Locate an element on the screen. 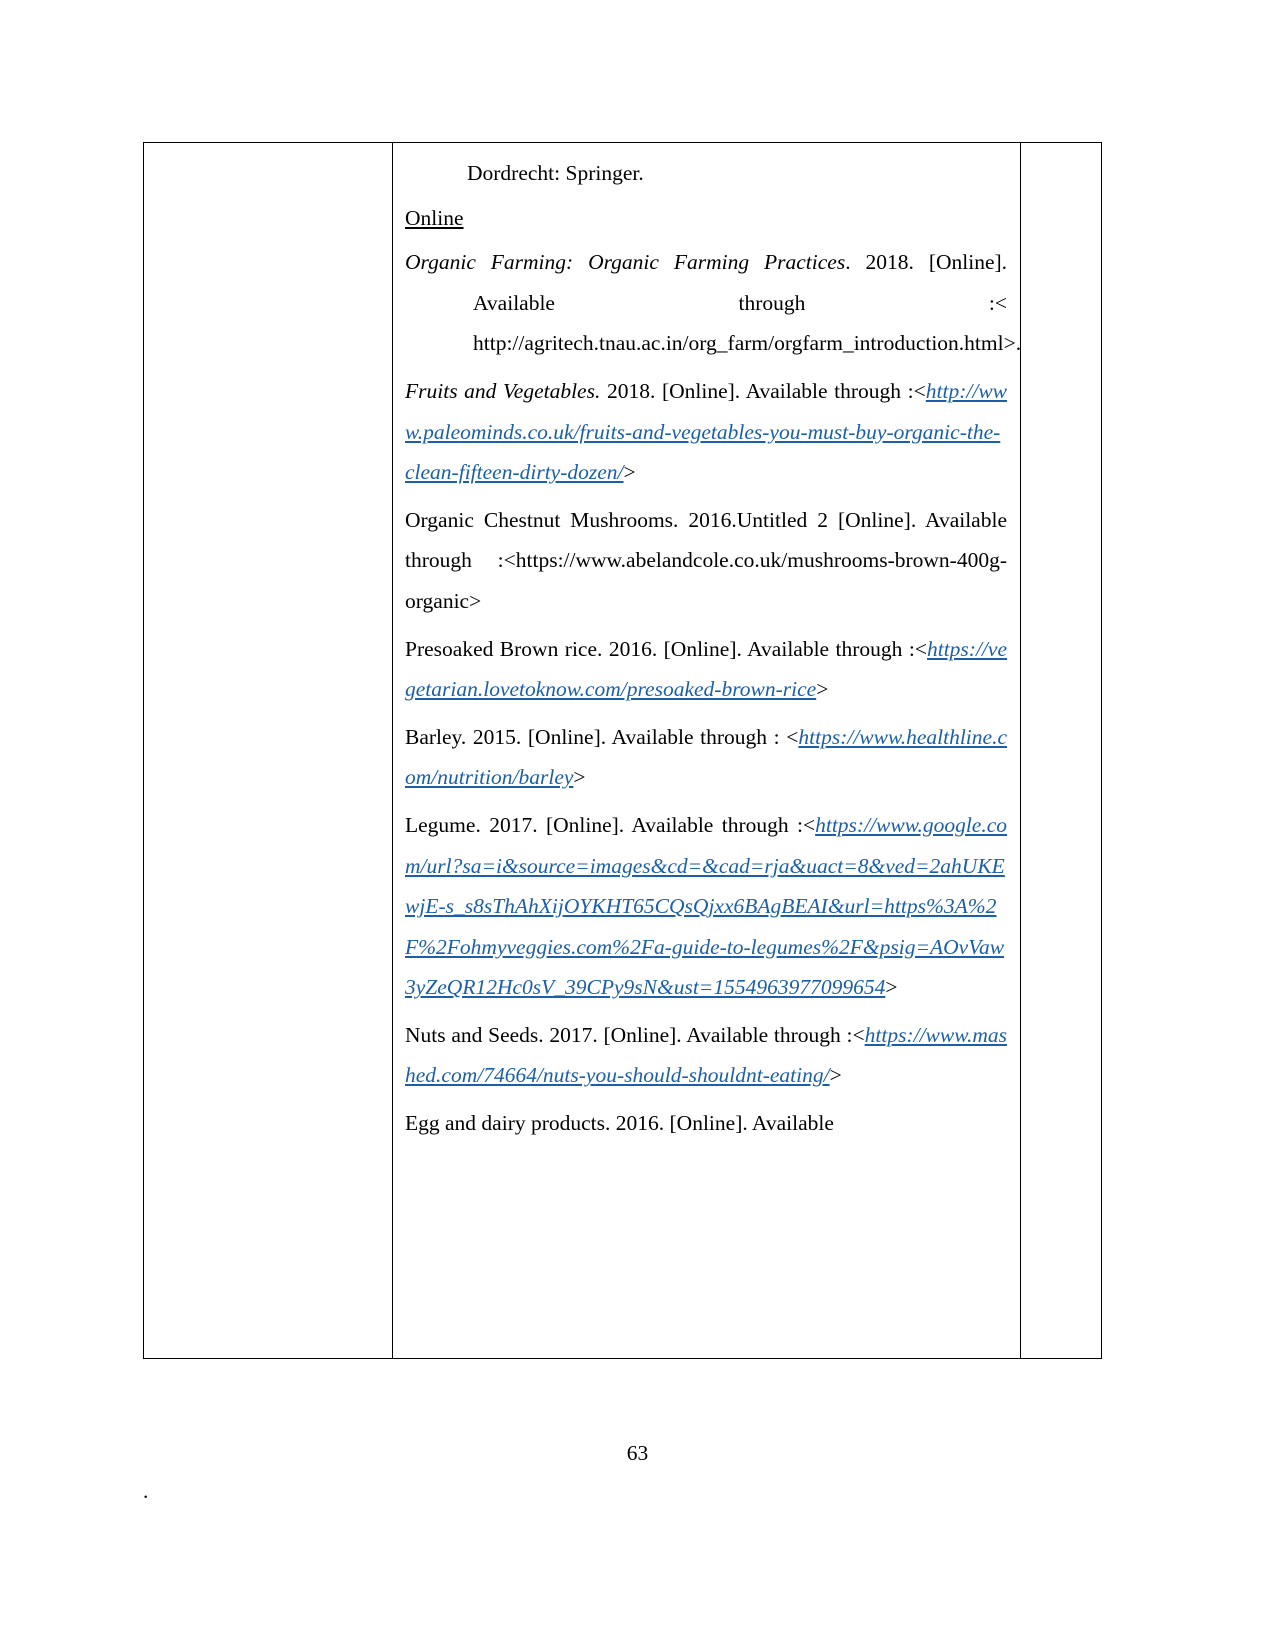  reference-url-closing: >. is located at coordinates (1012, 343).